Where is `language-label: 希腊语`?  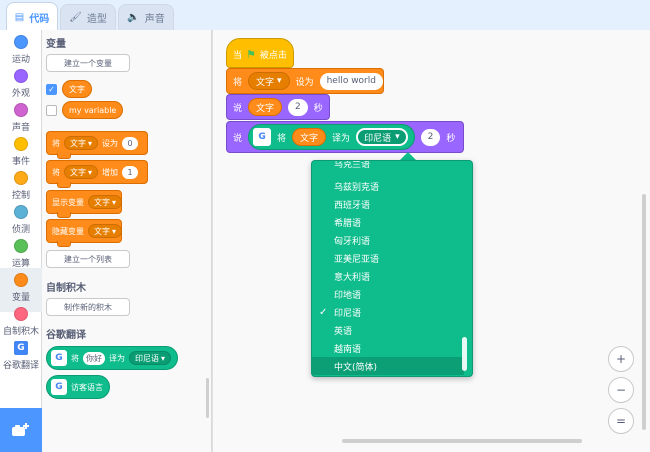 language-label: 希腊语 is located at coordinates (348, 223).